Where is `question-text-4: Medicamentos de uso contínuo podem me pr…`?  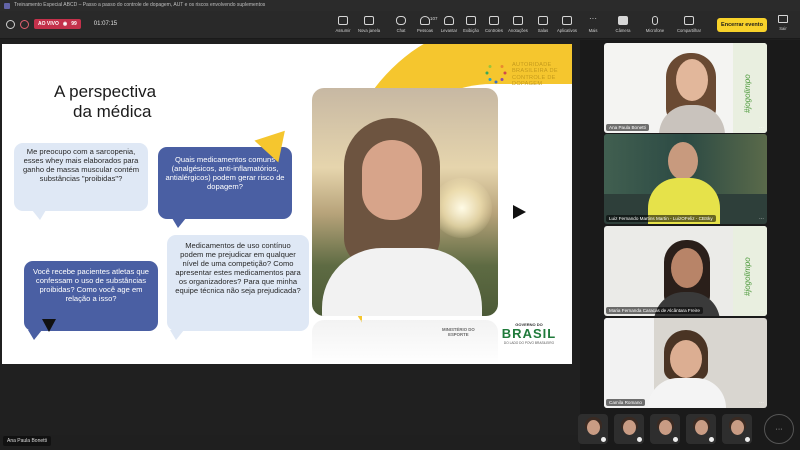
question-text-4: Medicamentos de uso contínuo podem me pr… is located at coordinates (238, 268).